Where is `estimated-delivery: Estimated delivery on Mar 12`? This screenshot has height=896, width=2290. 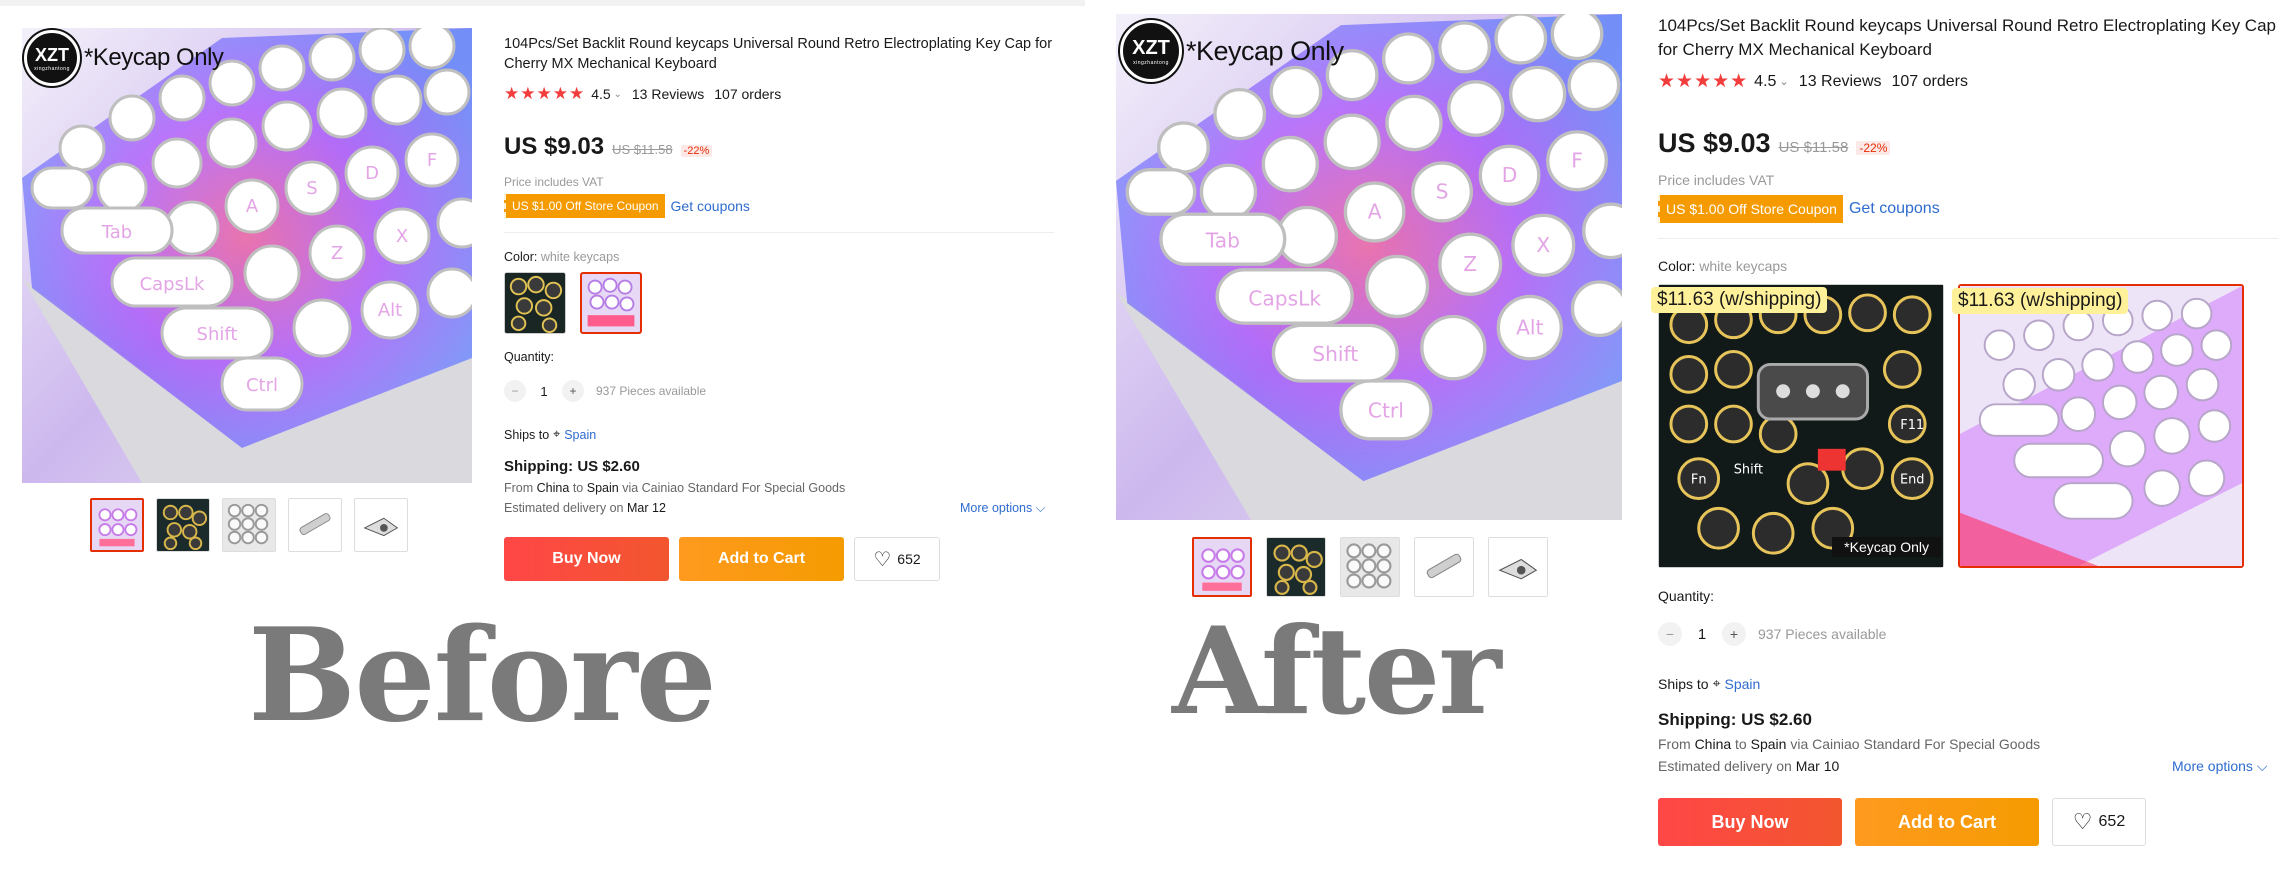 estimated-delivery: Estimated delivery on Mar 12 is located at coordinates (585, 508).